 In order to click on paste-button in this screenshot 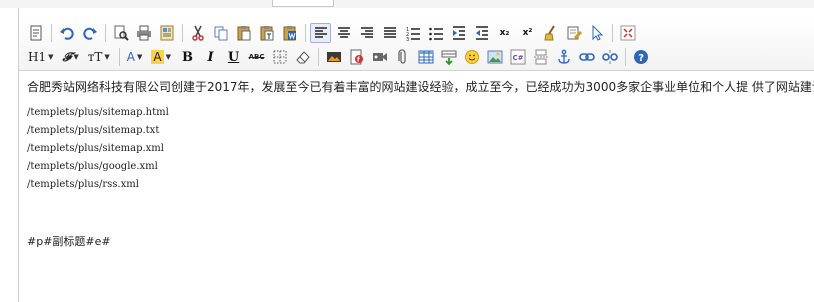, I will do `click(243, 33)`.